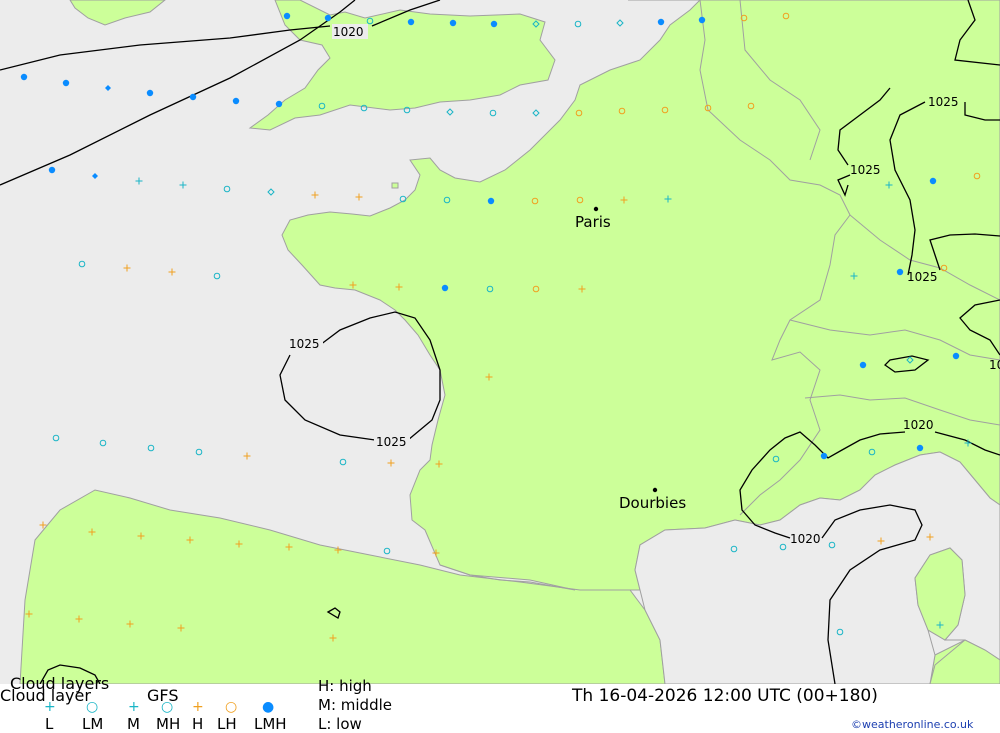 The image size is (1000, 733). Describe the element at coordinates (133, 724) in the screenshot. I see `legend-label-m: M` at that location.